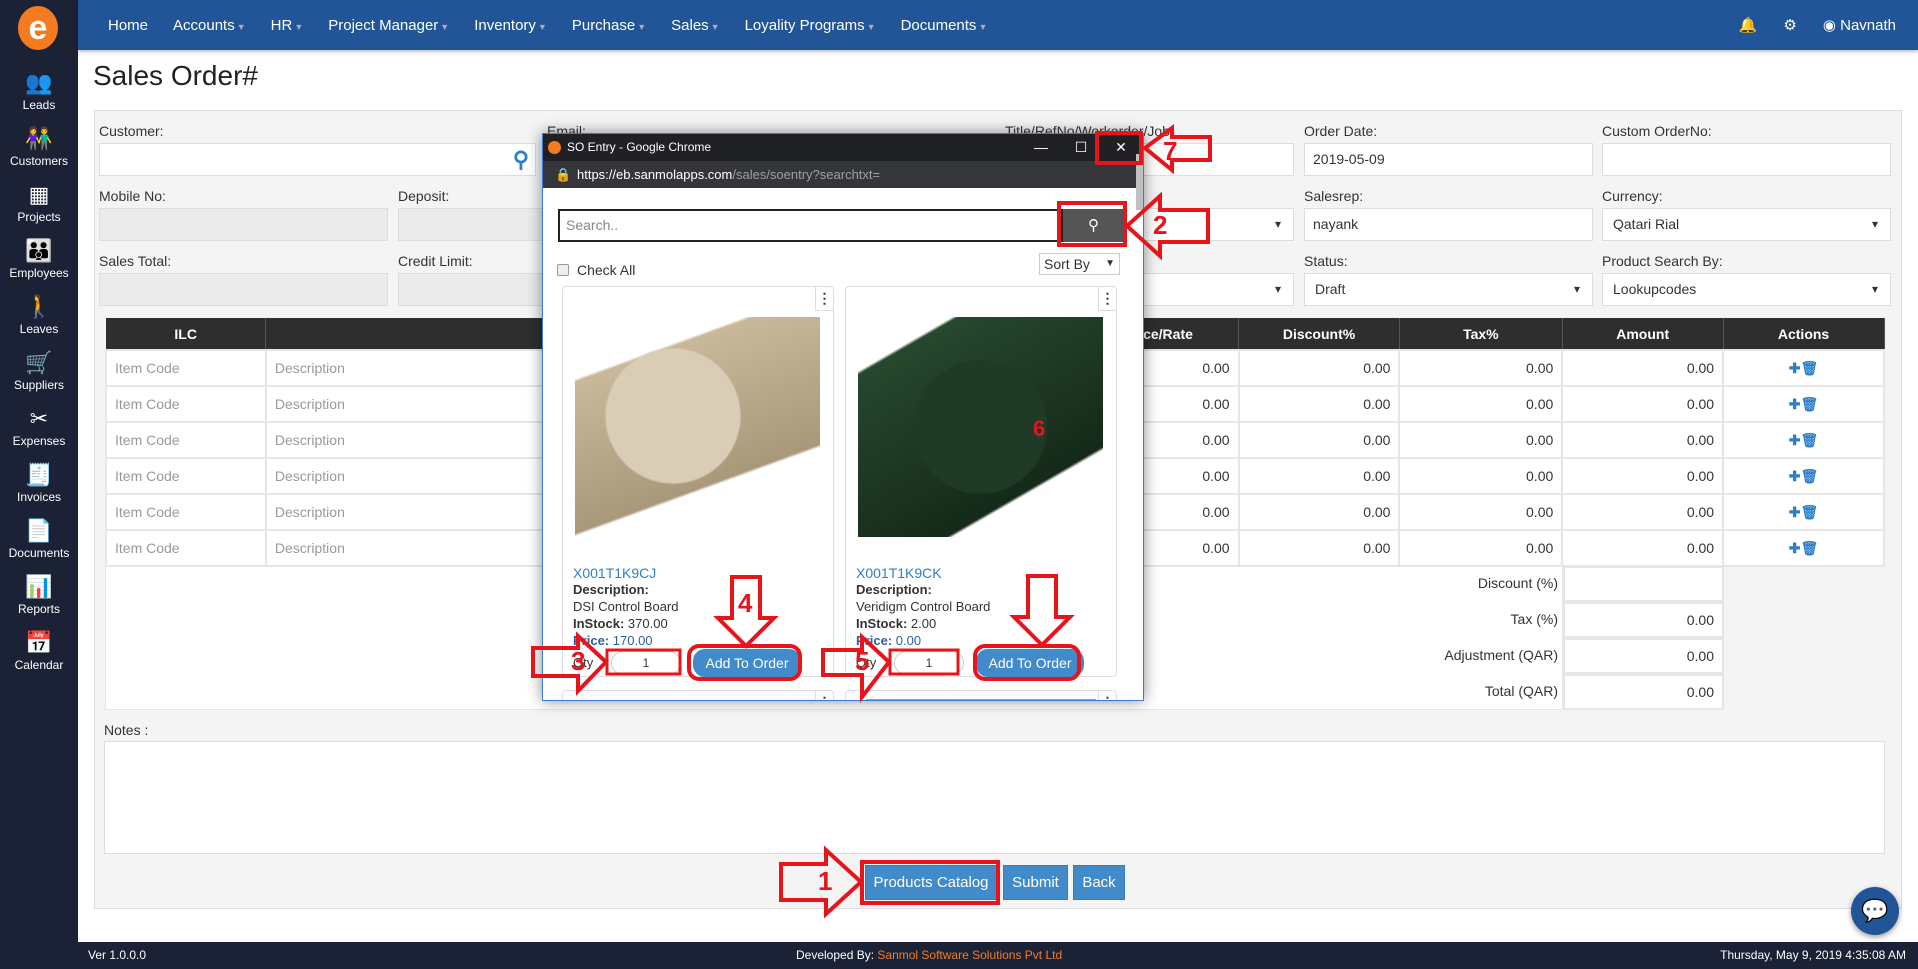 Image resolution: width=1918 pixels, height=969 pixels. What do you see at coordinates (806, 174) in the screenshot?
I see `url-path: /sales/soentry?searchtxt=` at bounding box center [806, 174].